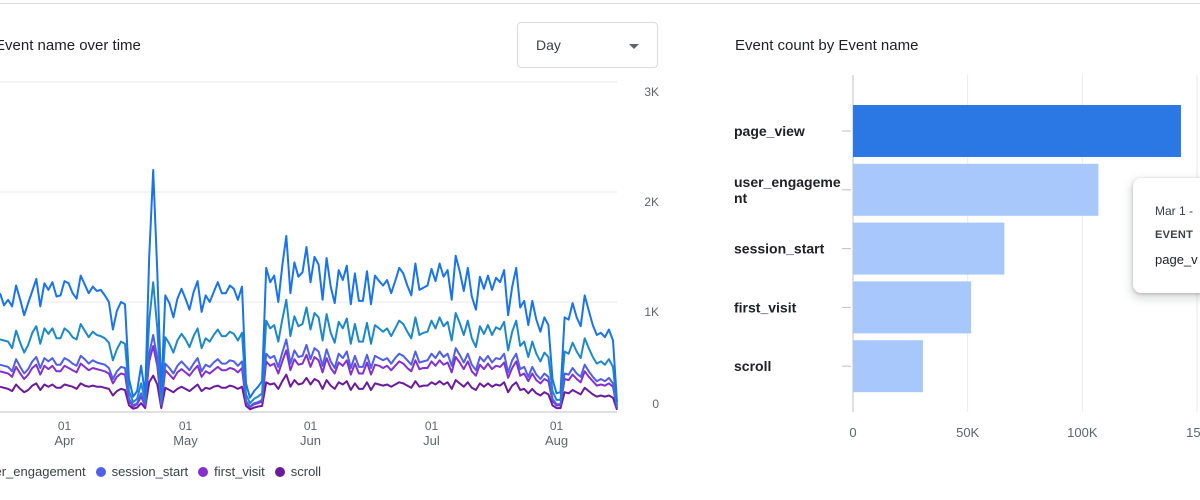 This screenshot has width=1200, height=500. I want to click on legend-item: ser_engagement, so click(43, 471).